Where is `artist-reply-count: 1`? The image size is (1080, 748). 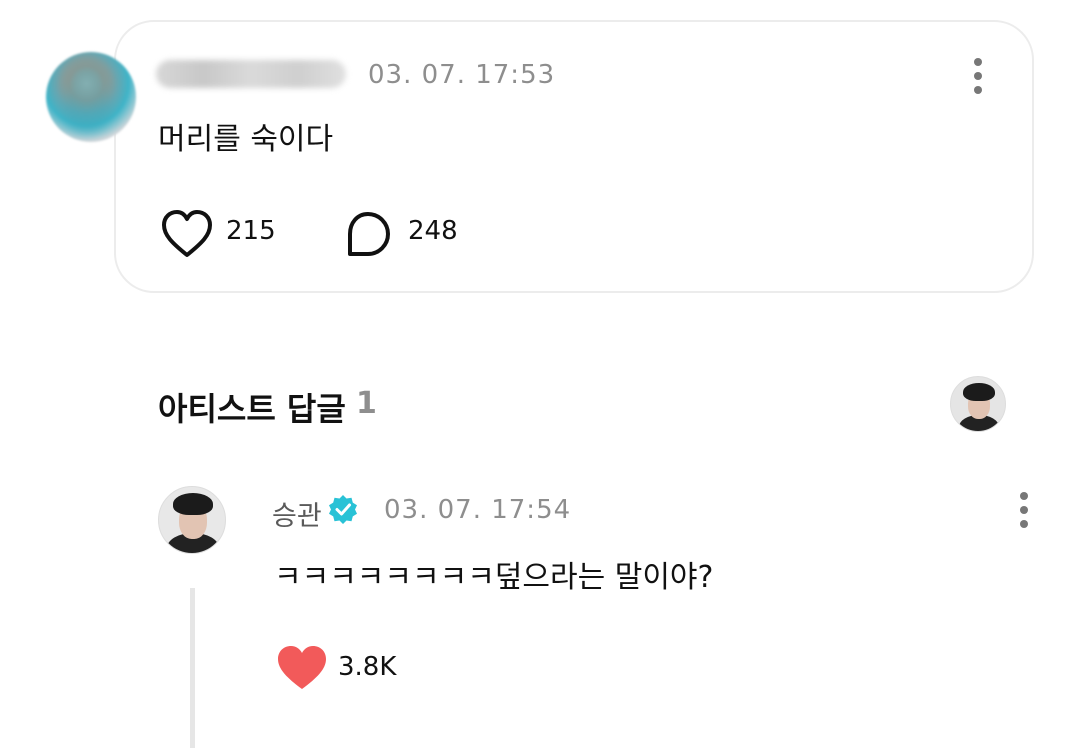
artist-reply-count: 1 is located at coordinates (366, 403).